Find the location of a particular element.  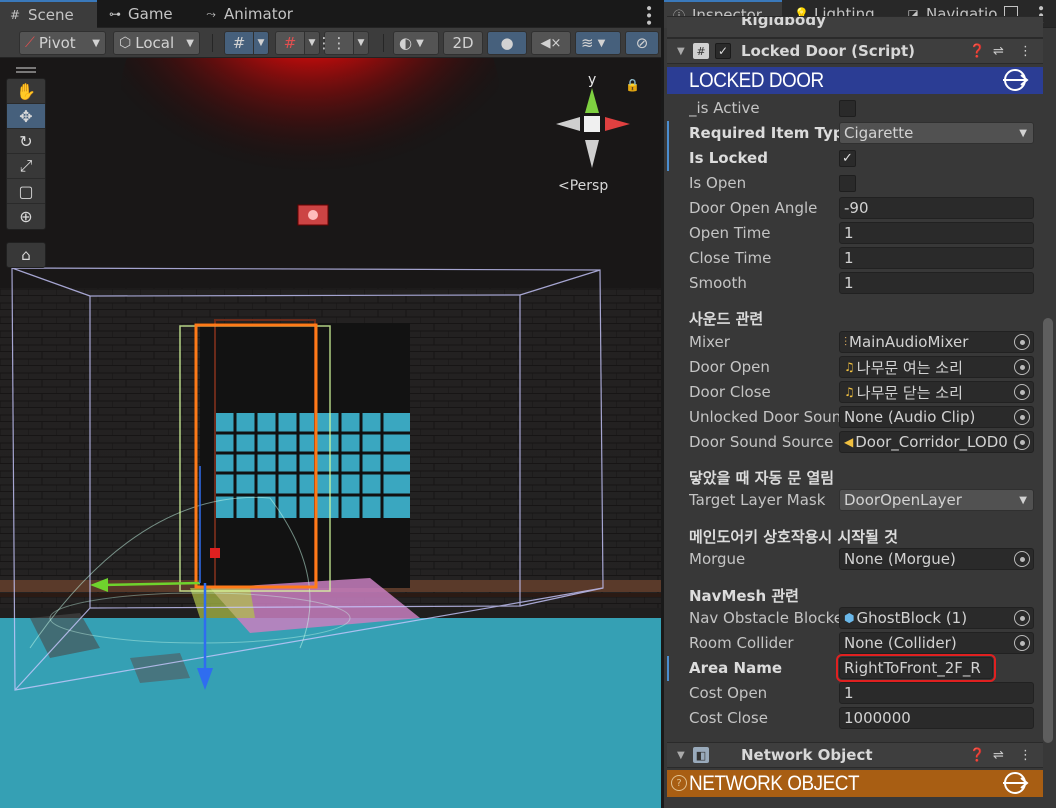

morgue-object-field: None (Morgue) is located at coordinates (936, 559).